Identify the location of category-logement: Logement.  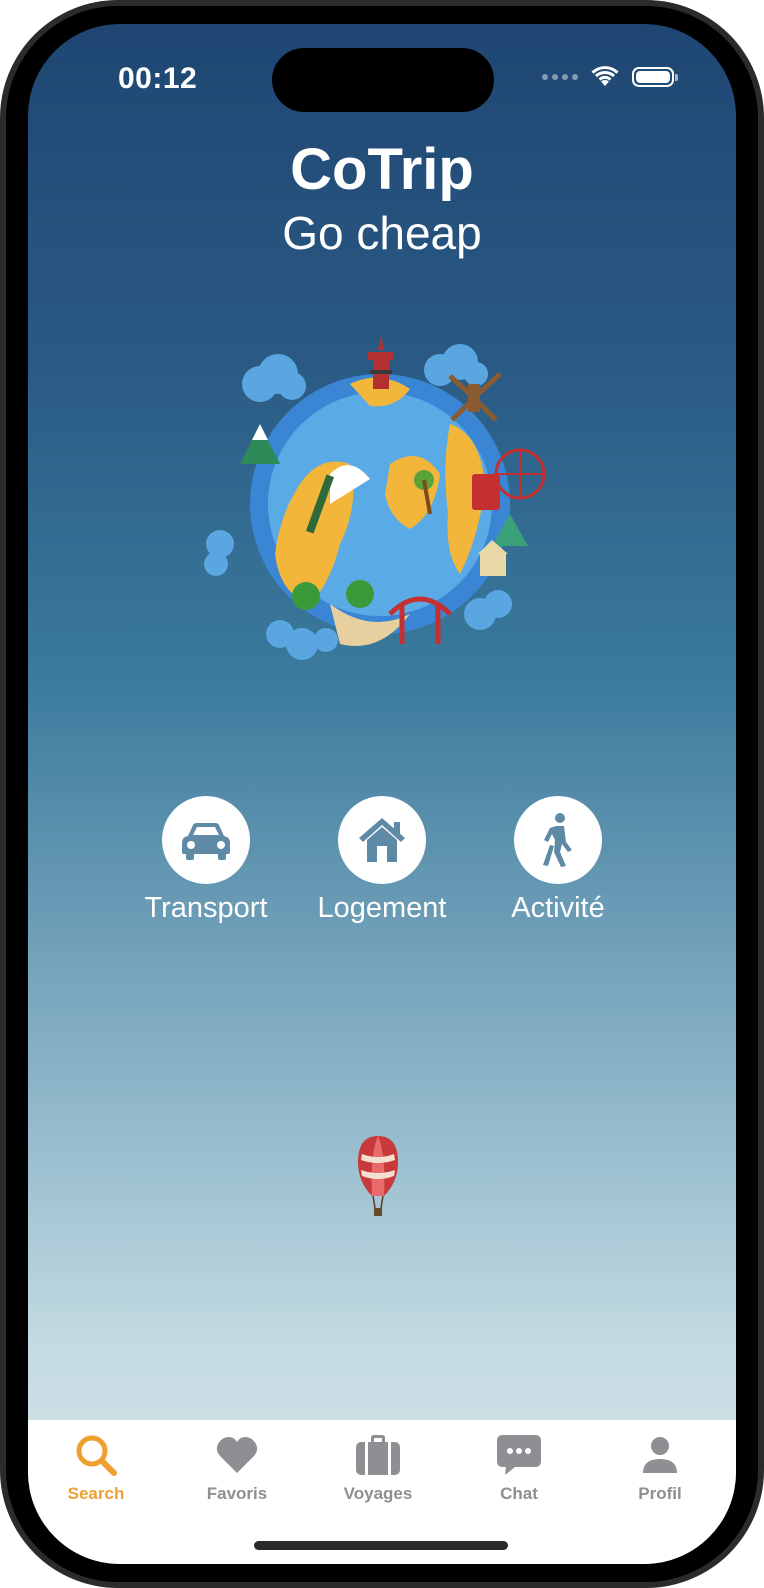
(382, 860).